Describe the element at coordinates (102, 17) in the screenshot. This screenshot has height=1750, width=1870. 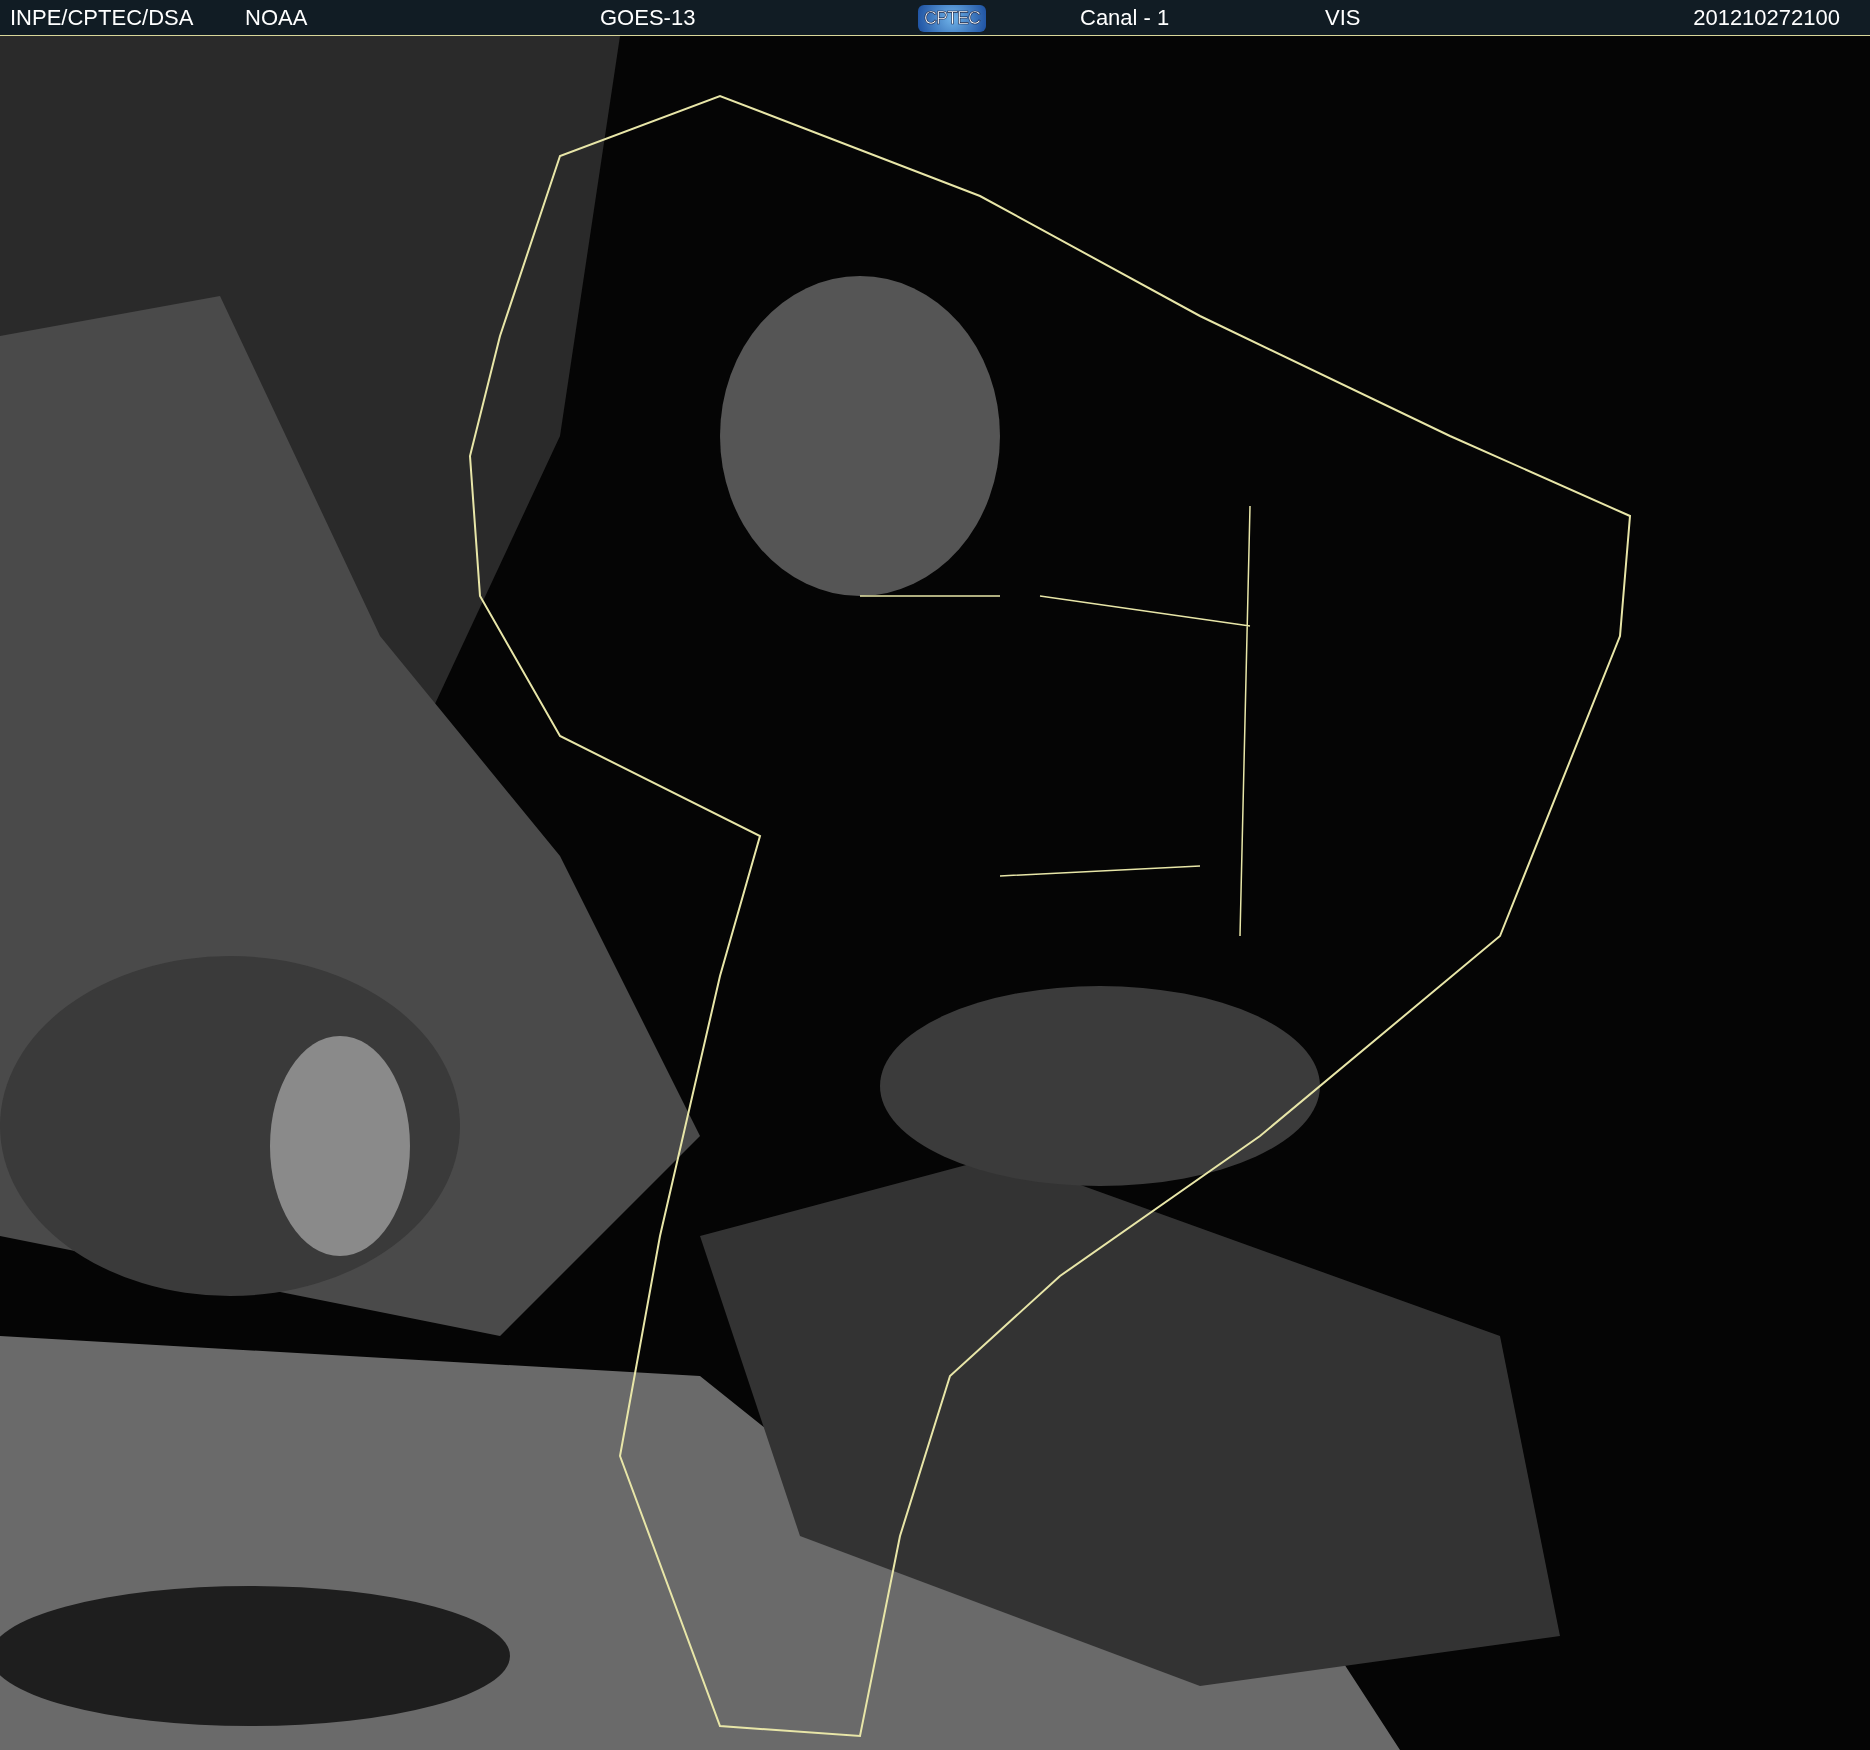
I see `source-label: INPE/CPTEC/DSA` at that location.